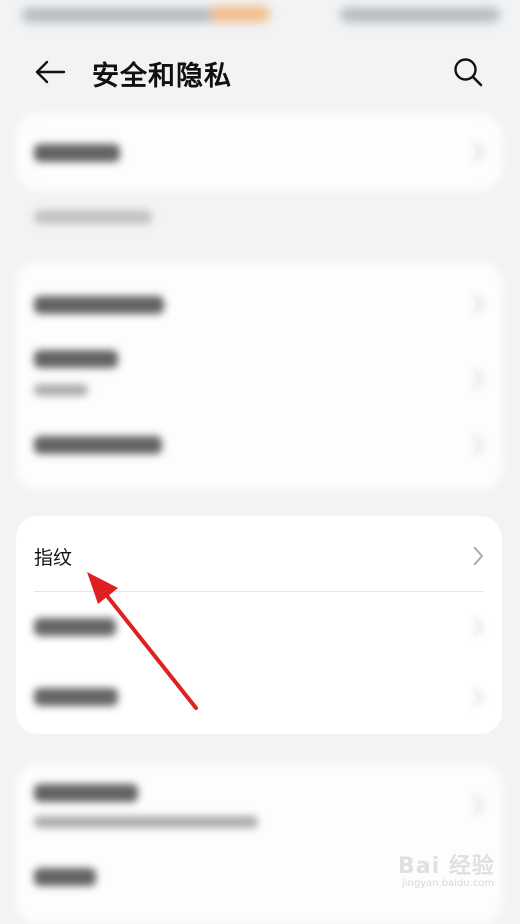 This screenshot has height=924, width=520. I want to click on search-icon, so click(468, 72).